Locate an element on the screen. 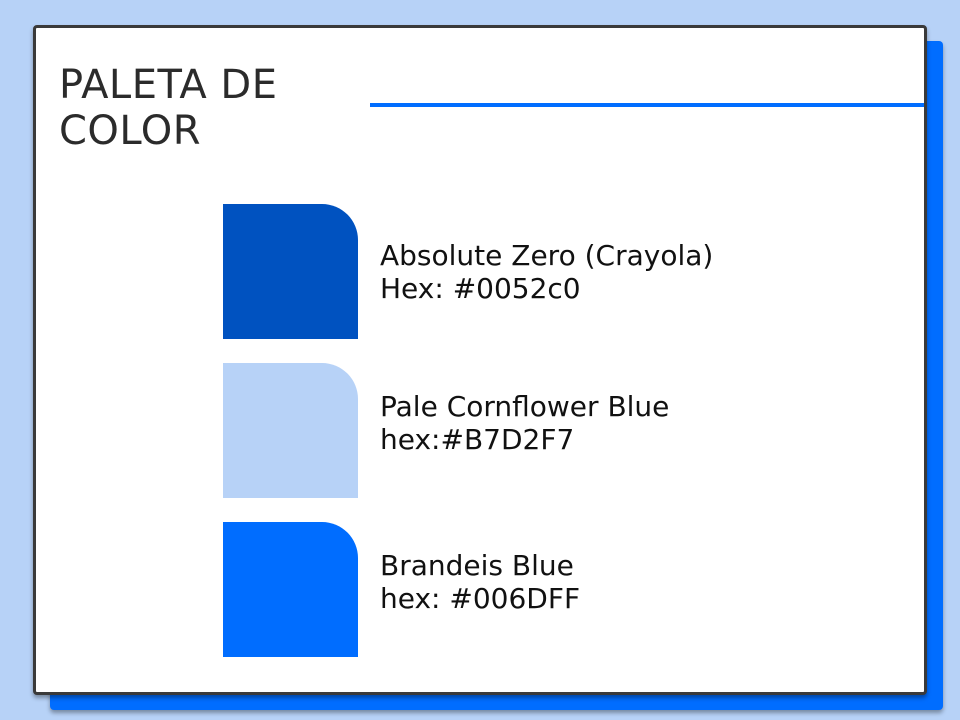 The height and width of the screenshot is (720, 960). color-hex: Hex: #0052c0 is located at coordinates (480, 288).